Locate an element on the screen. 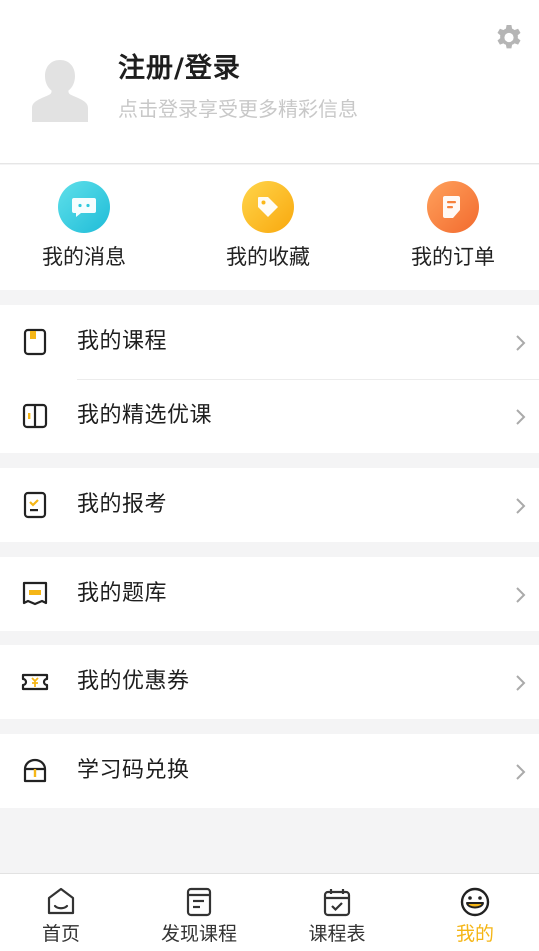 Image resolution: width=539 pixels, height=951 pixels. tab-label: 发现课程 is located at coordinates (198, 934).